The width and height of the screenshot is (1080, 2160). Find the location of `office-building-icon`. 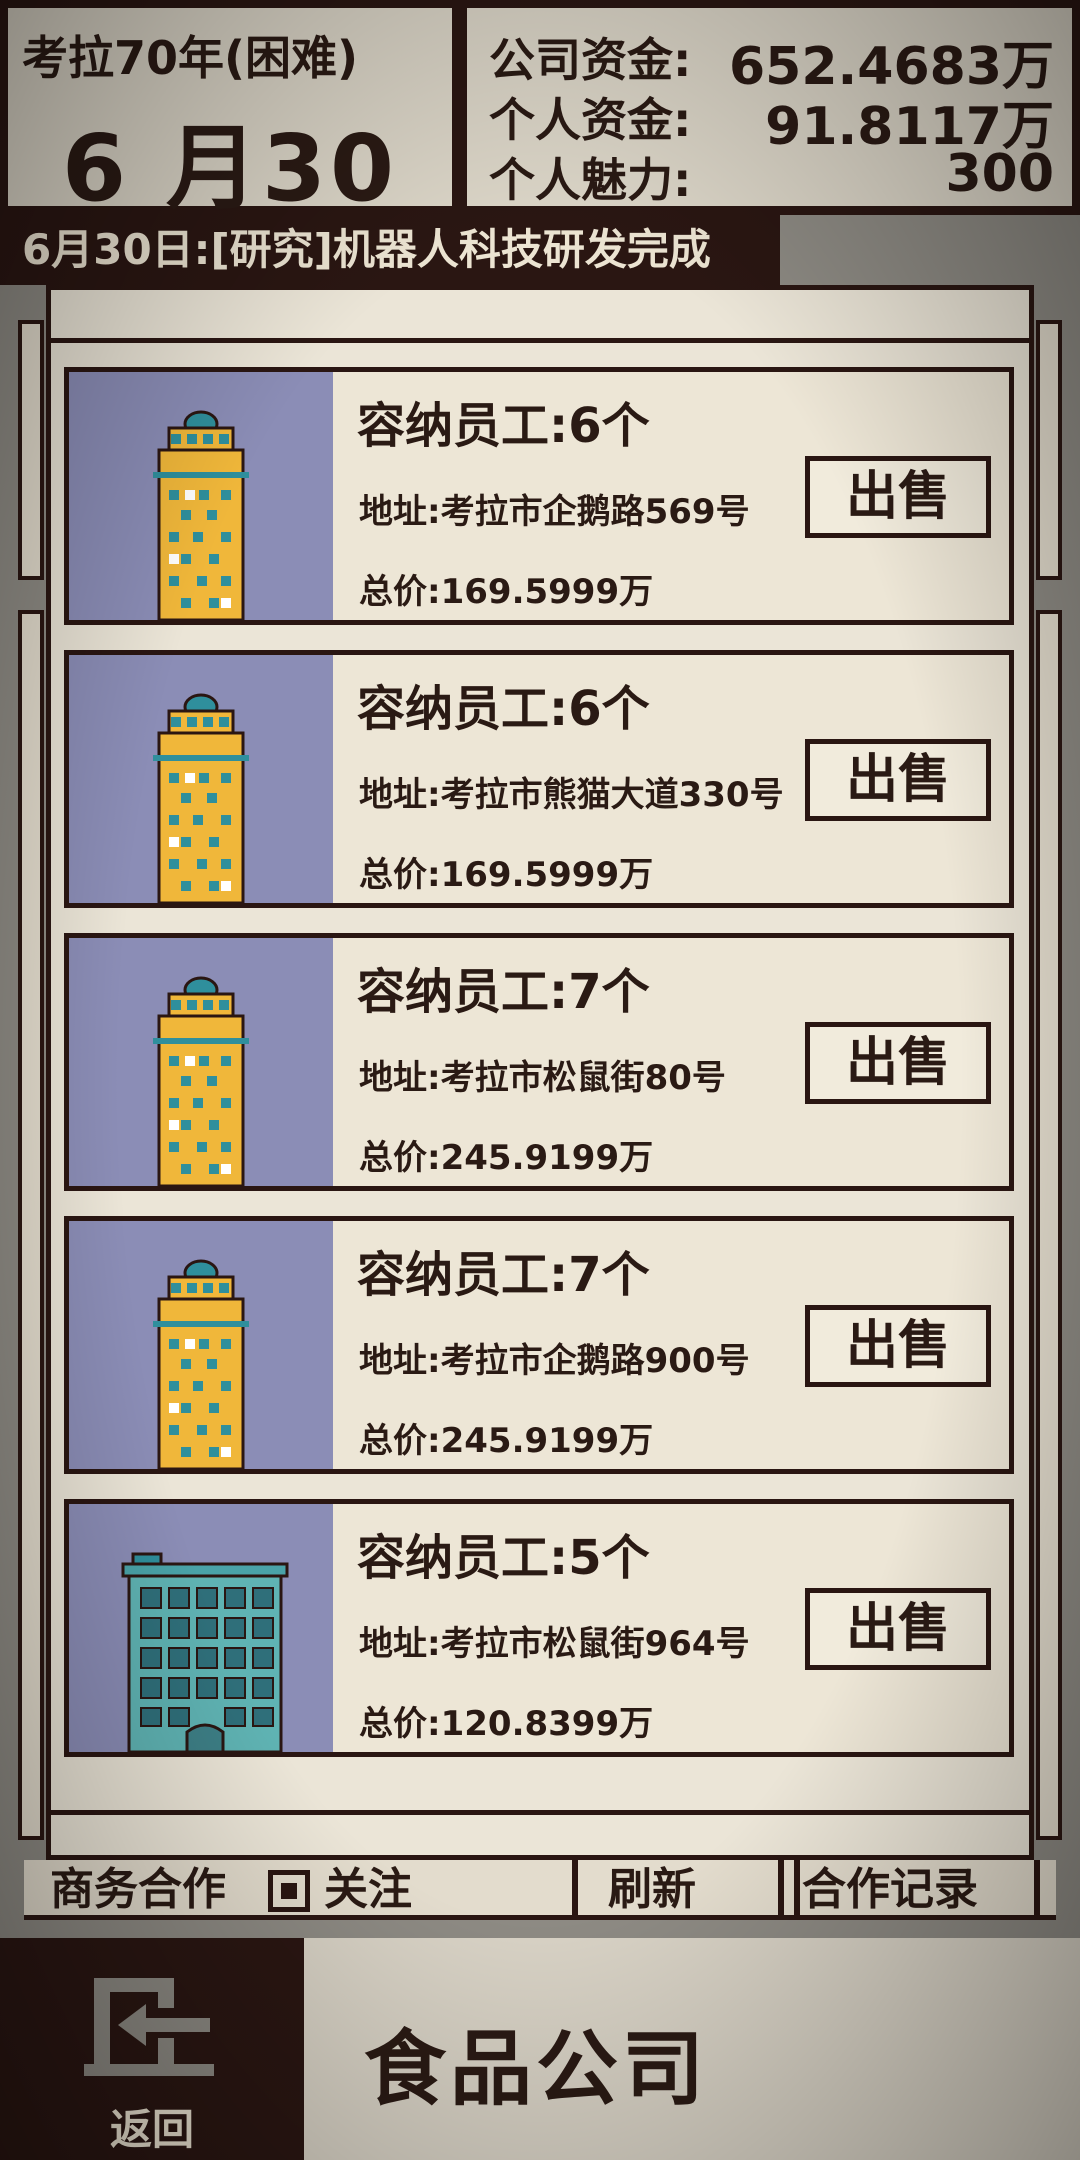

office-building-icon is located at coordinates (205, 1653).